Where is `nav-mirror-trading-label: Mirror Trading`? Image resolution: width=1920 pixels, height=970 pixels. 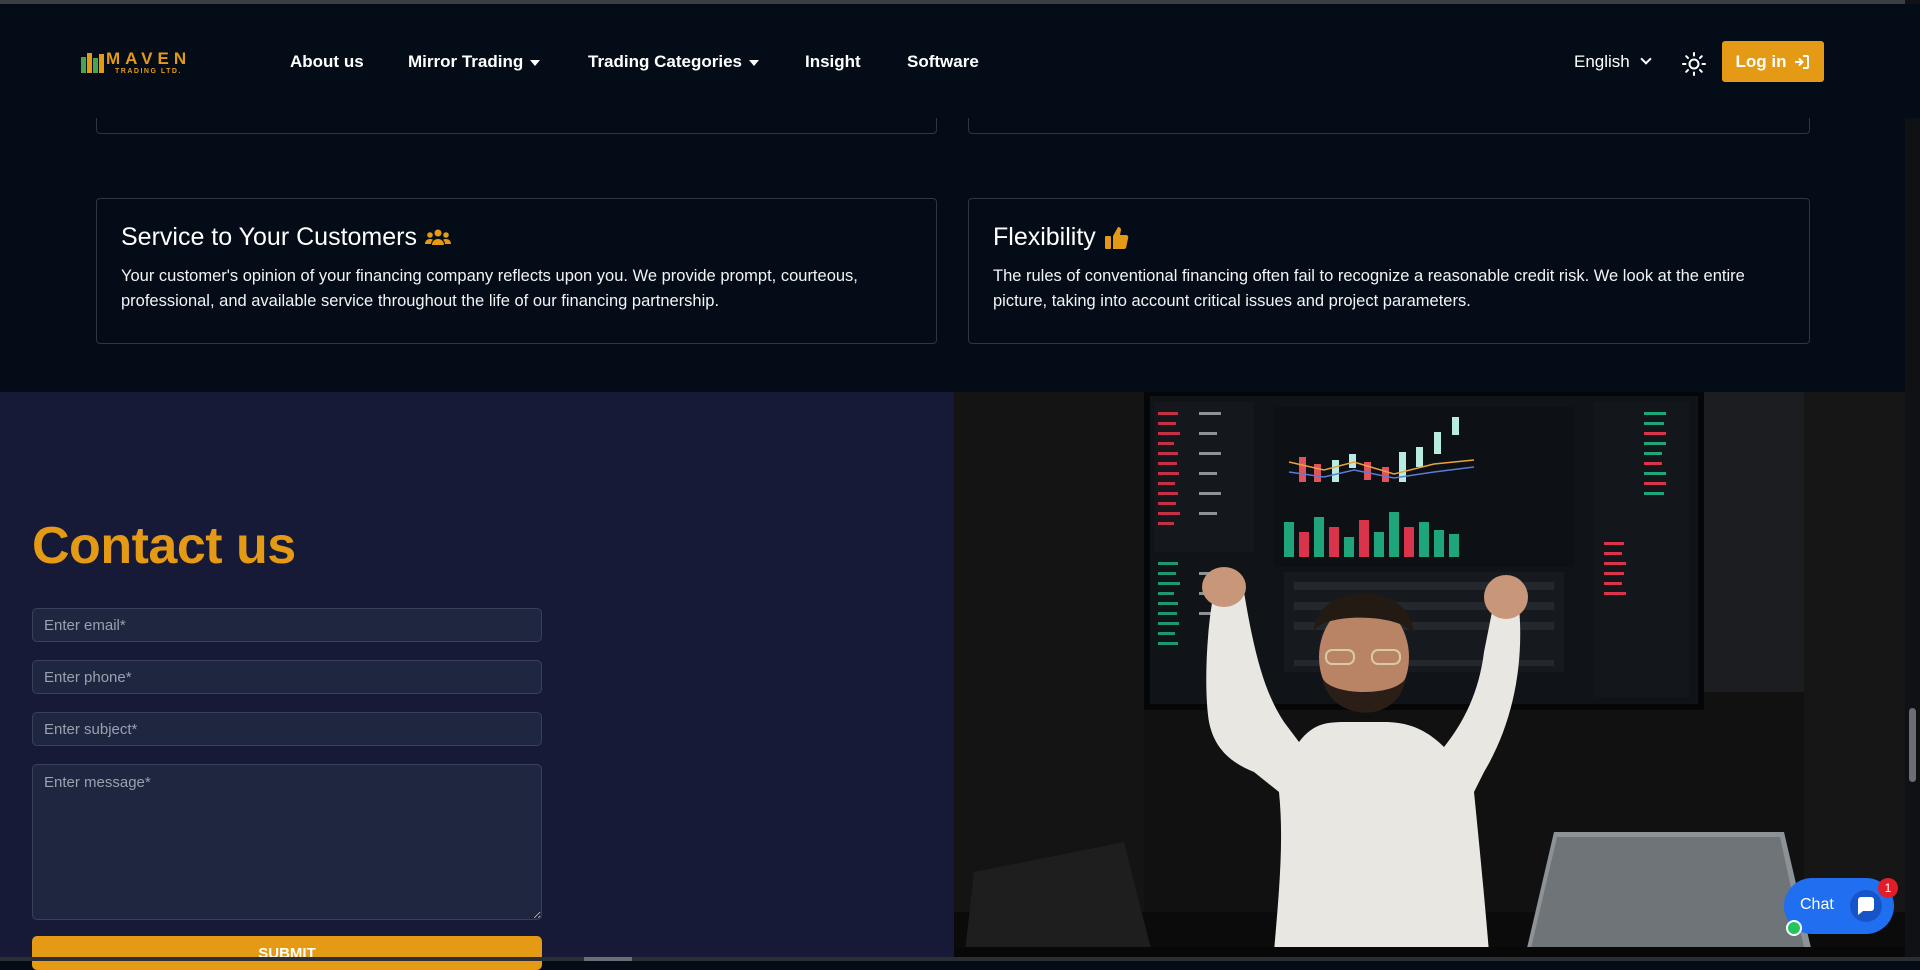
nav-mirror-trading-label: Mirror Trading is located at coordinates (466, 61).